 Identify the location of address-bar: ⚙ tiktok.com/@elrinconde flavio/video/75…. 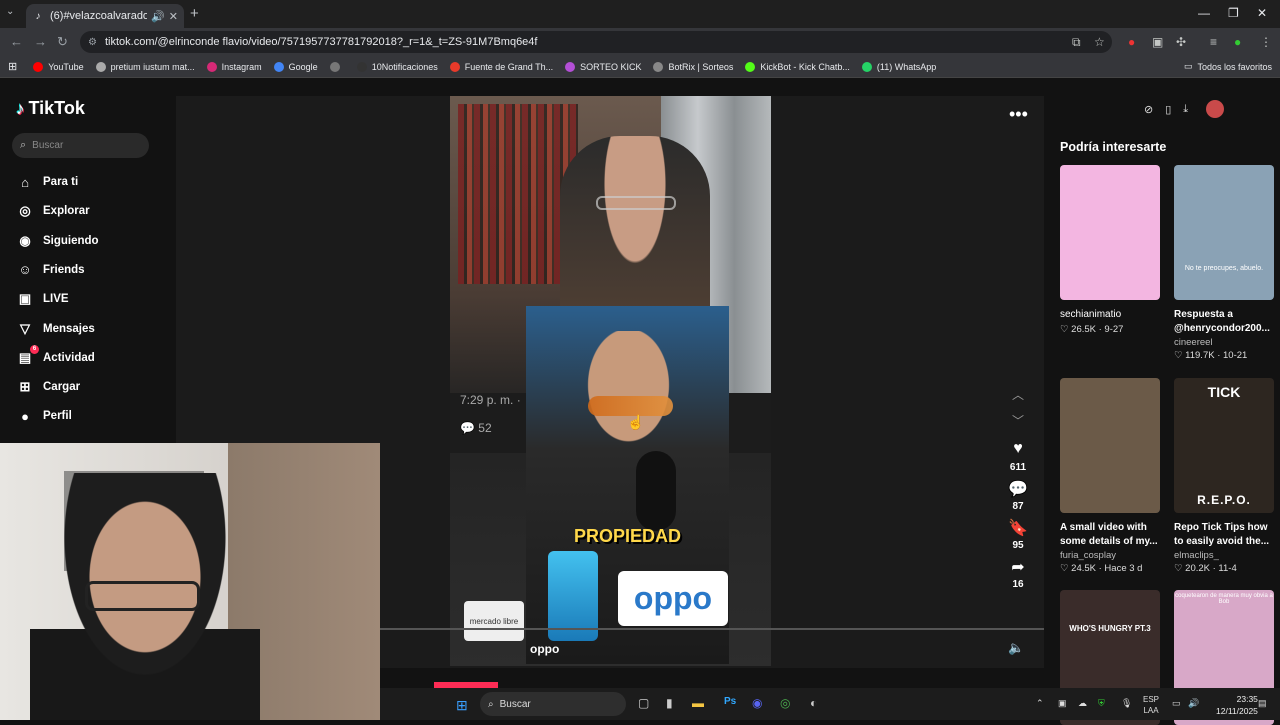
(596, 42).